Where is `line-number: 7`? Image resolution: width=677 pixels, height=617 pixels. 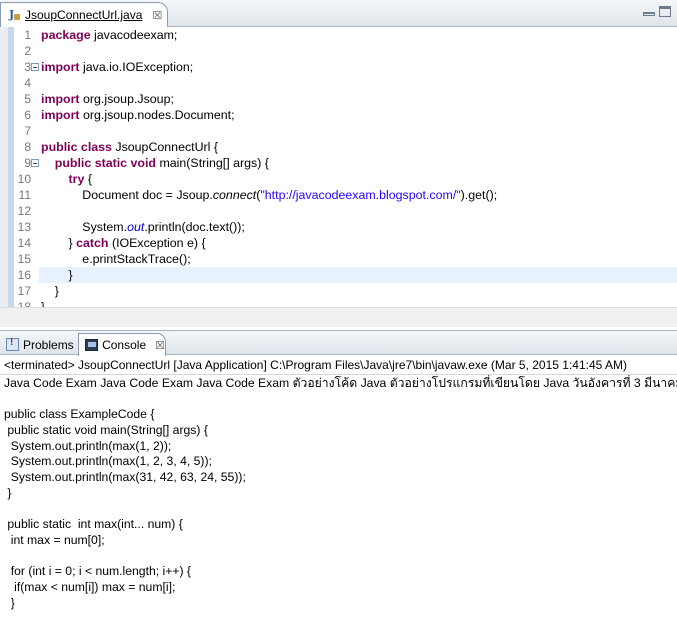
line-number: 7 is located at coordinates (27, 131).